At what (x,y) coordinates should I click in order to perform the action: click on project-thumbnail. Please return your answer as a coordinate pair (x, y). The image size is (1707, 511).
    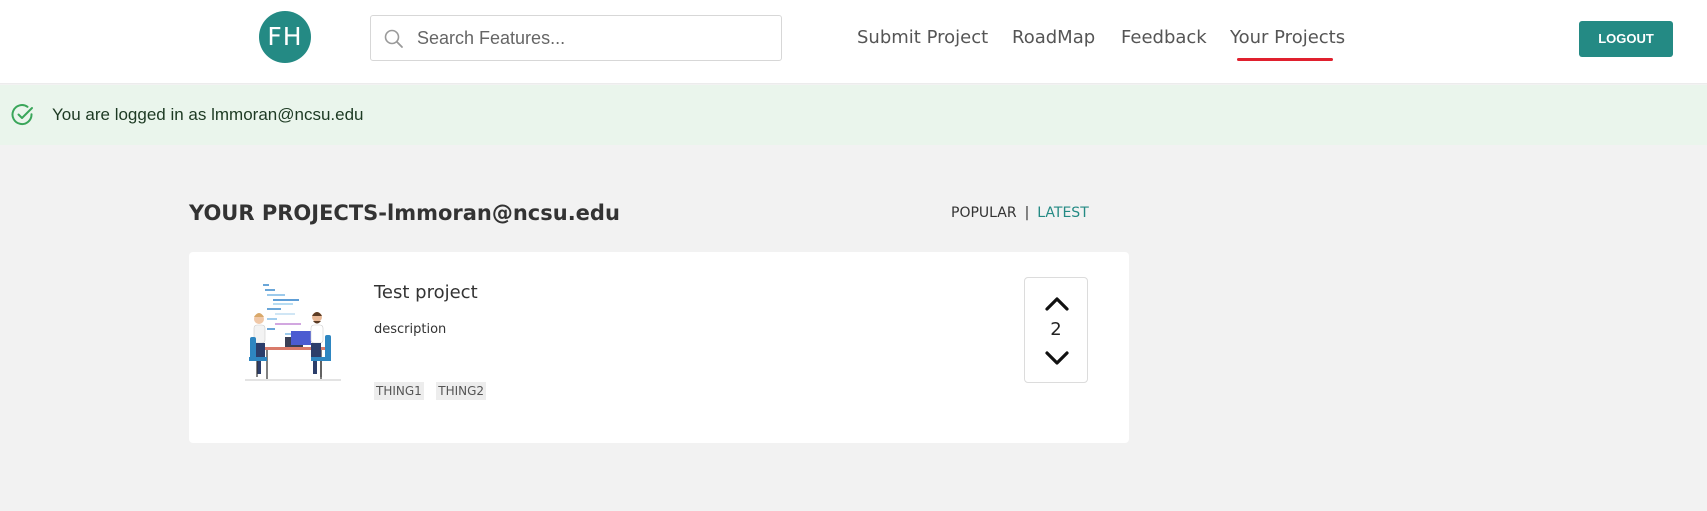
    Looking at the image, I should click on (293, 332).